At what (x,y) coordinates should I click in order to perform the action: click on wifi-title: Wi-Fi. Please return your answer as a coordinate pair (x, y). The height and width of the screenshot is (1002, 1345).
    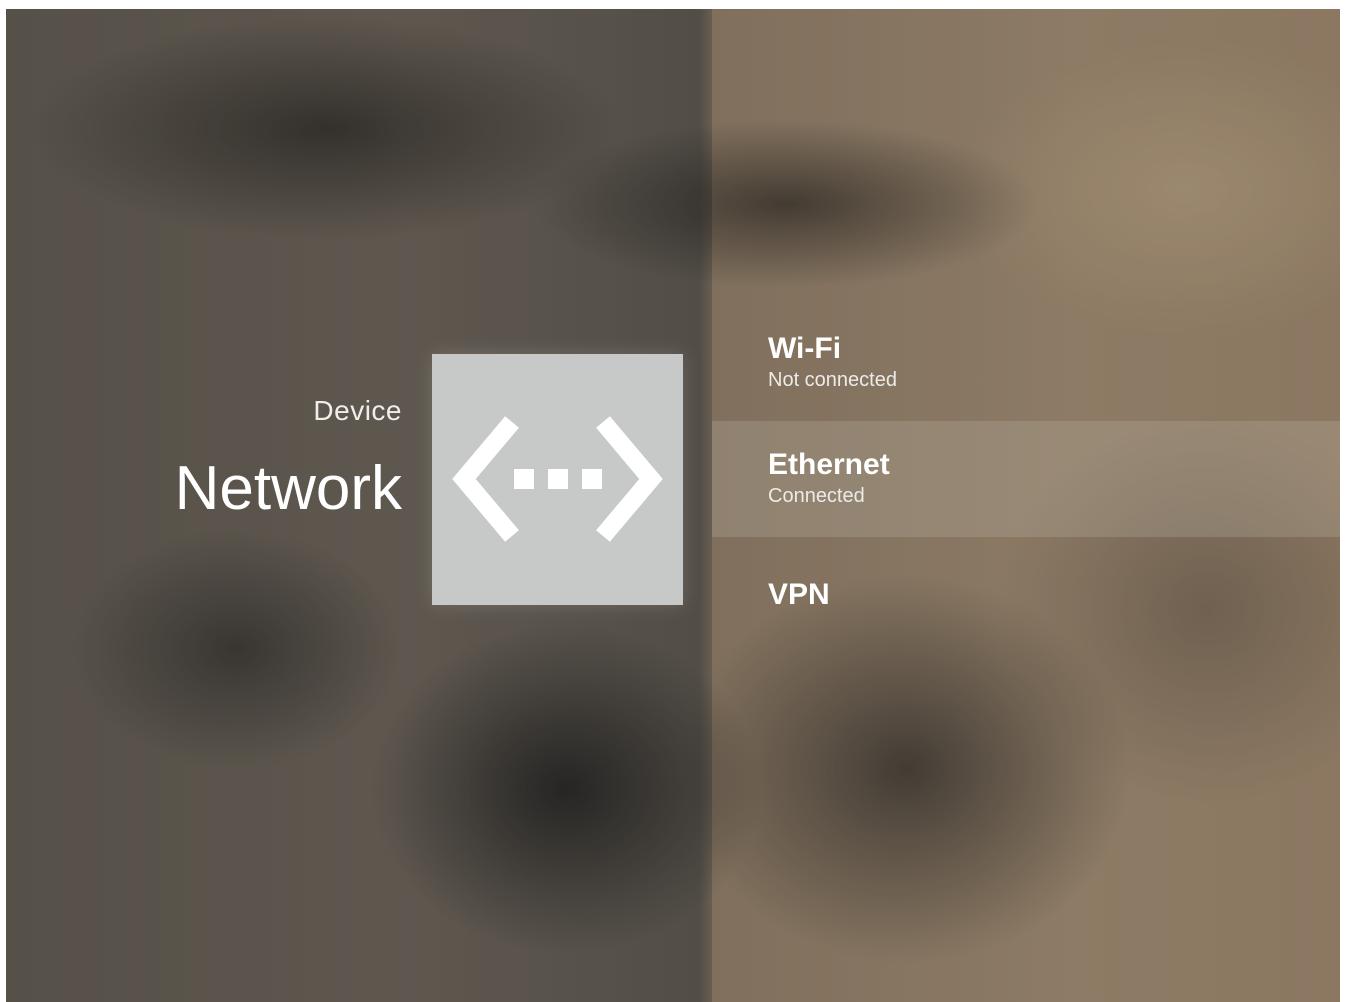
    Looking at the image, I should click on (805, 348).